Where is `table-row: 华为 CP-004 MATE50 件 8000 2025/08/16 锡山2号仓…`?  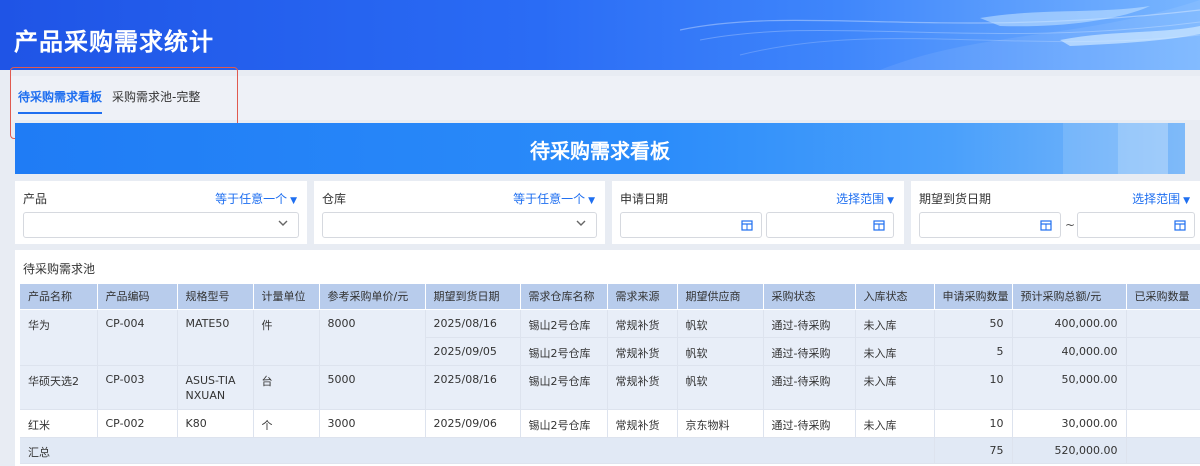 table-row: 华为 CP-004 MATE50 件 8000 2025/08/16 锡山2号仓… is located at coordinates (610, 337).